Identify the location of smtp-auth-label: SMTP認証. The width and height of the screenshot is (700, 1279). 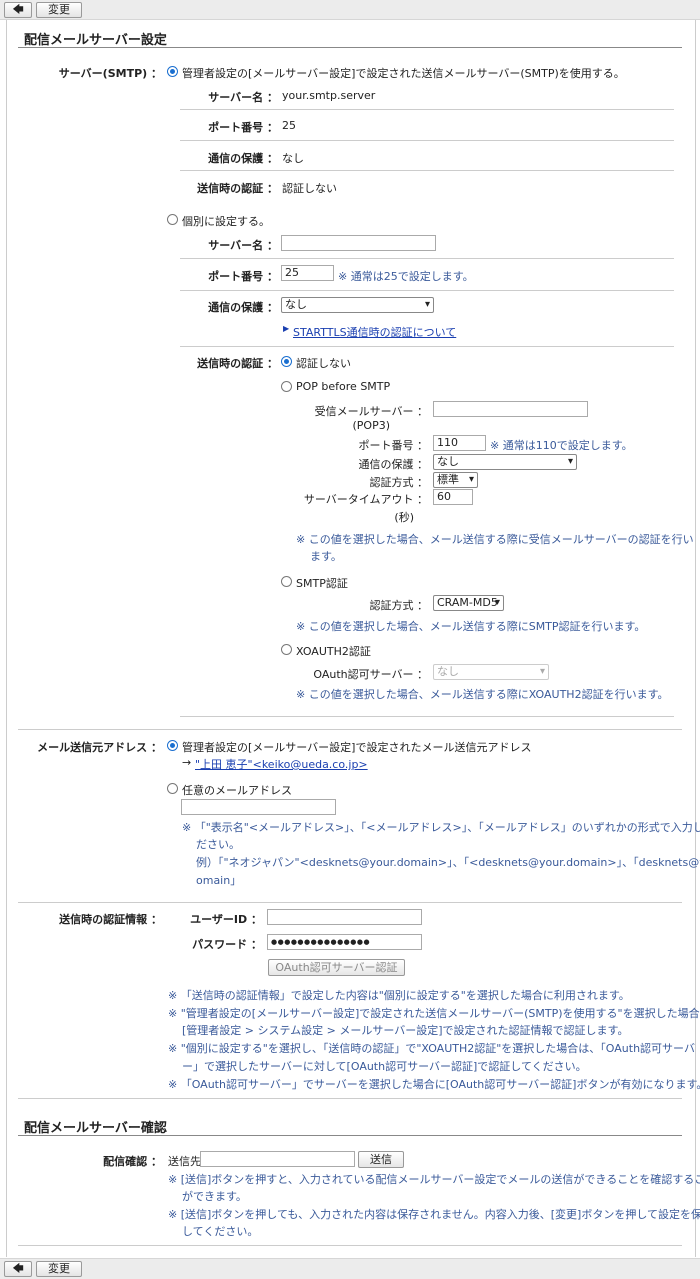
(322, 583).